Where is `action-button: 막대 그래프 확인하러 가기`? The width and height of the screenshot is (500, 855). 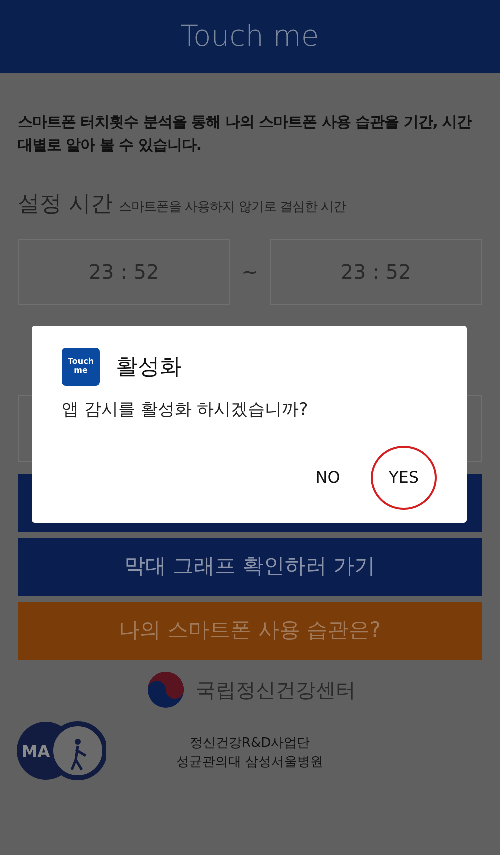
action-button: 막대 그래프 확인하러 가기 is located at coordinates (250, 567).